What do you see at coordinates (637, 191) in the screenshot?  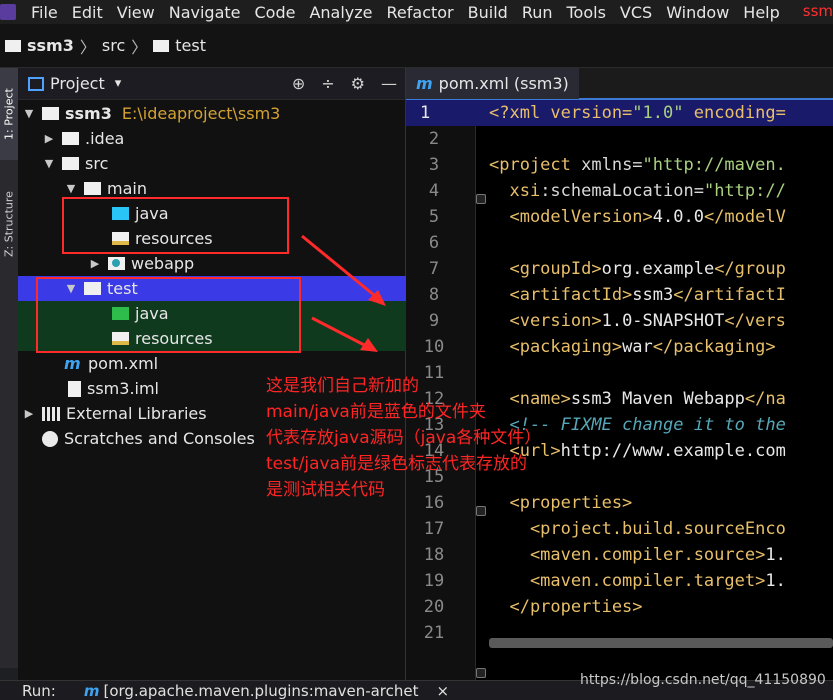 I see `code-line-4: xsi:schemaLocation="http://` at bounding box center [637, 191].